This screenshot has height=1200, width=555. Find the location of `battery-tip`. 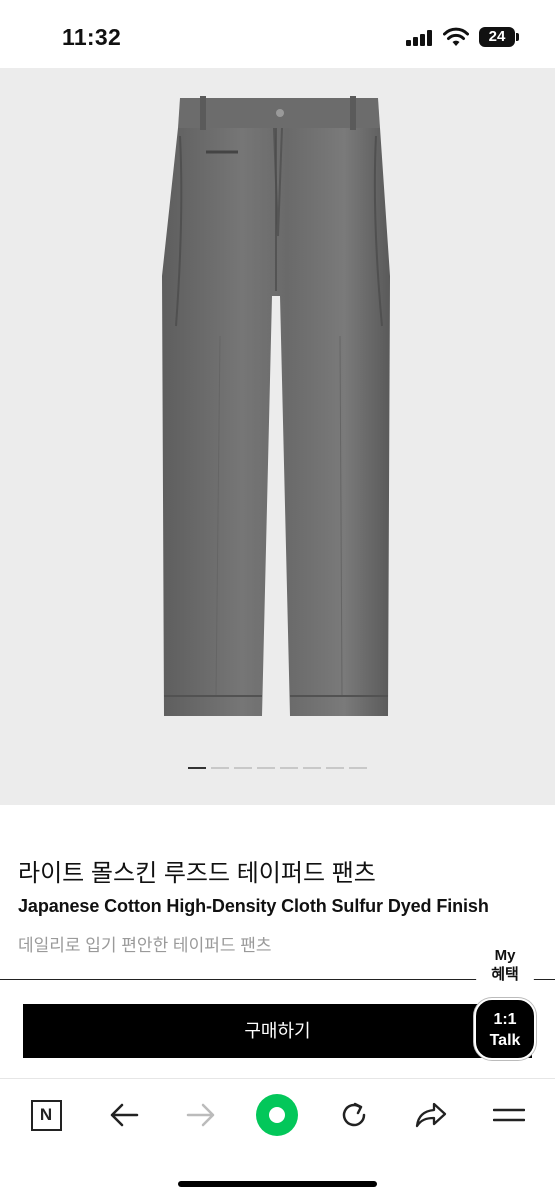

battery-tip is located at coordinates (517, 37).